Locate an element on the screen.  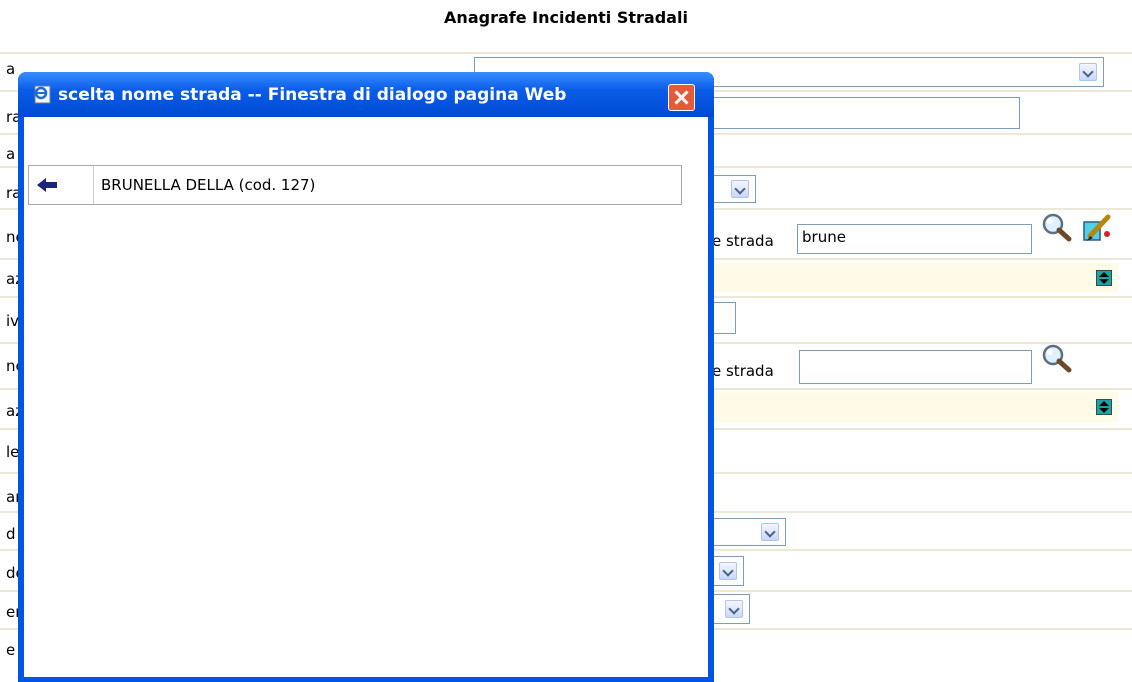
close-icon is located at coordinates (681, 97).